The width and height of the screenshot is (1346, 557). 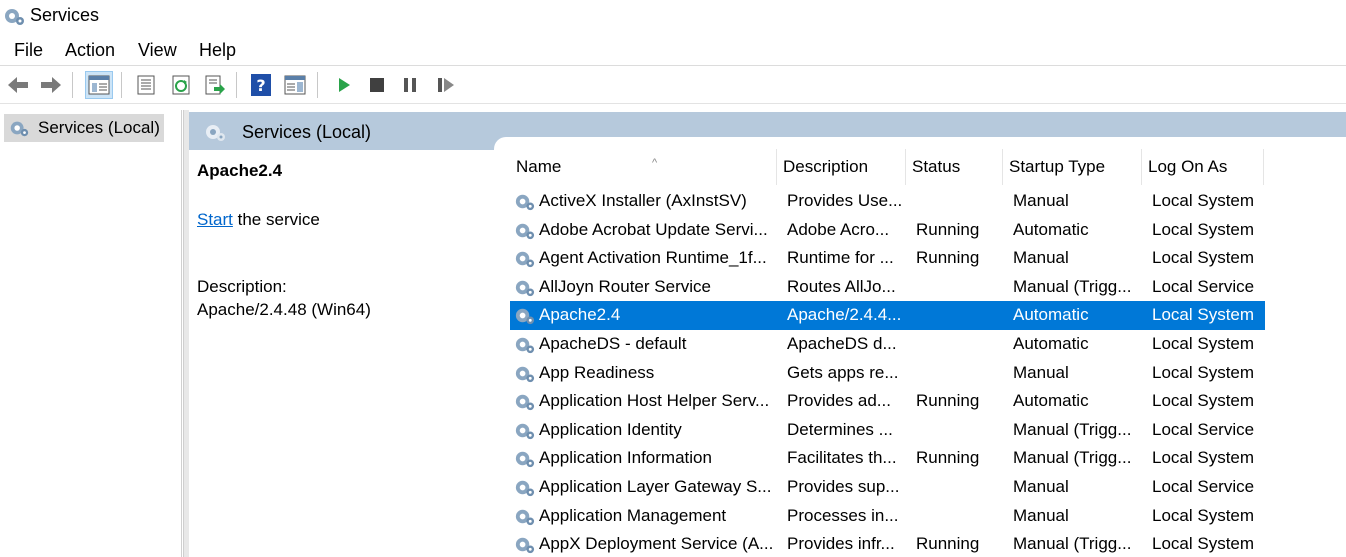 I want to click on export-list-button, so click(x=215, y=85).